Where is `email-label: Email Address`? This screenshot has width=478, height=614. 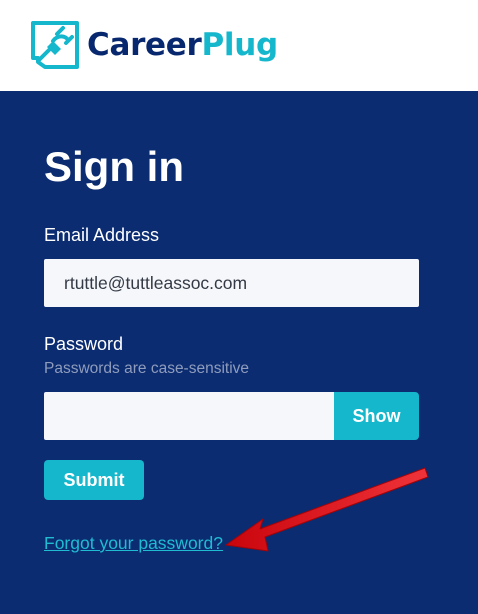 email-label: Email Address is located at coordinates (102, 235).